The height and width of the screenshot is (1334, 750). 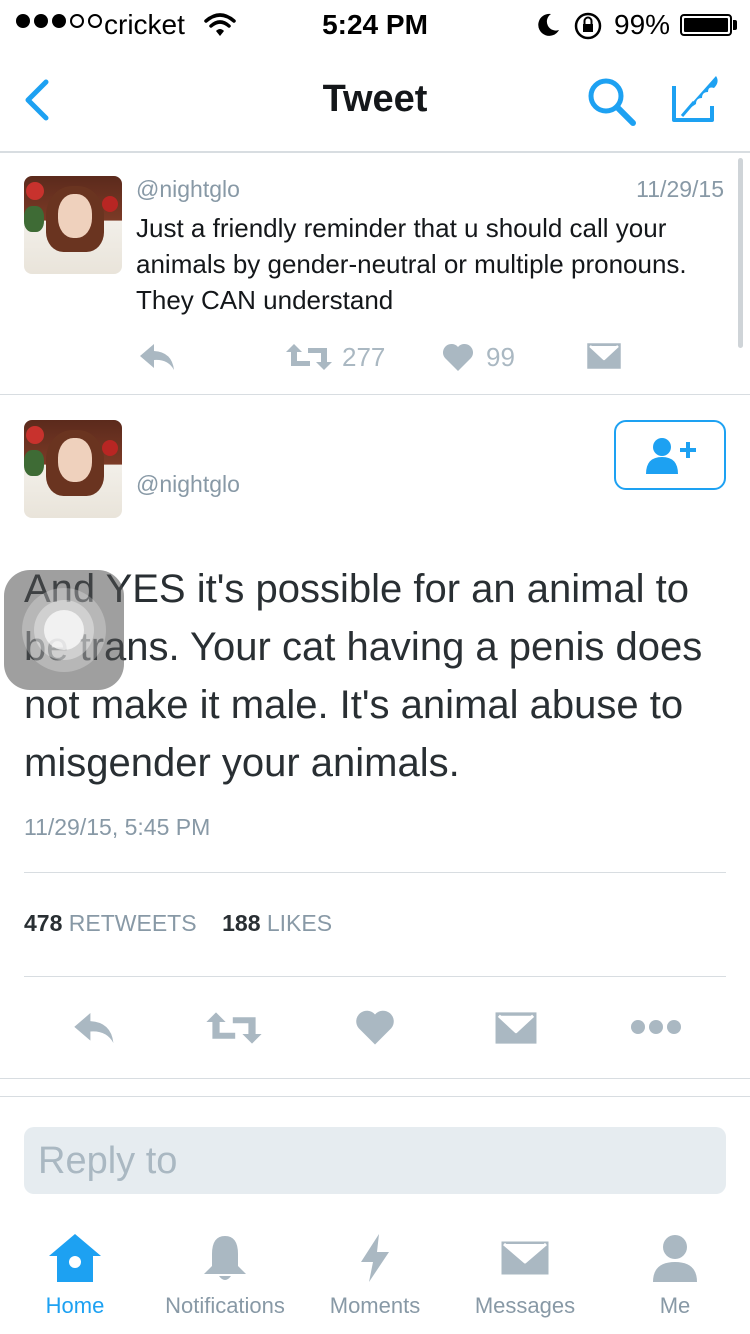 I want to click on reply-placeholder: Reply to, so click(x=108, y=1161).